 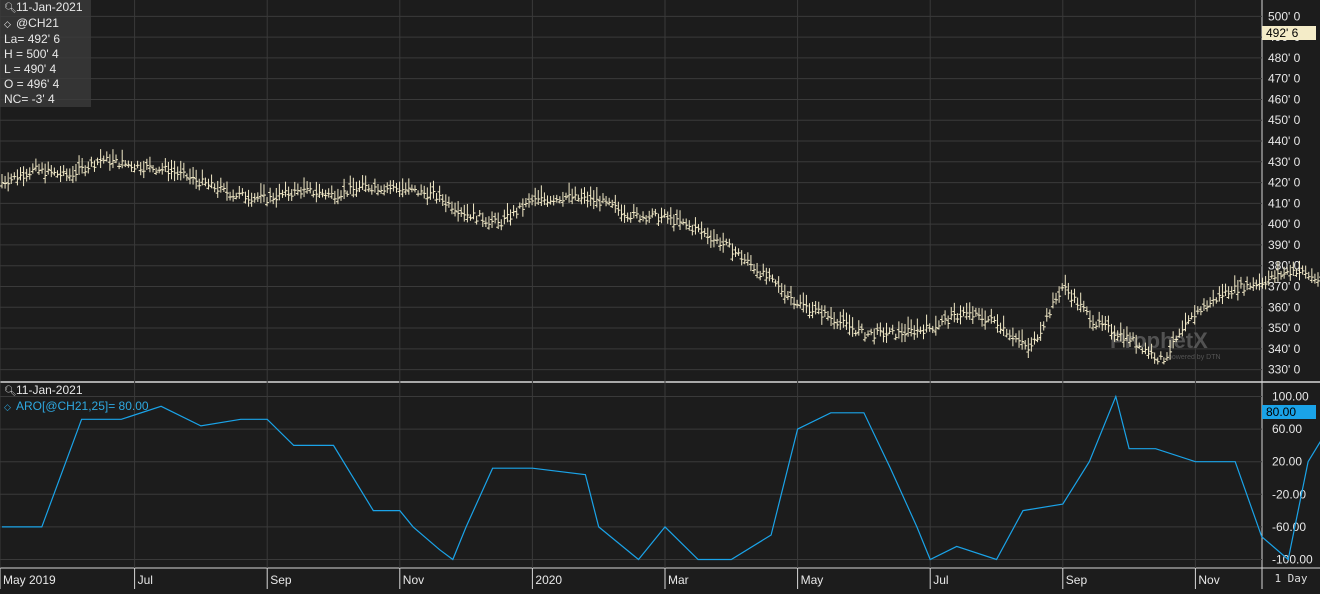 What do you see at coordinates (1284, 328) in the screenshot?
I see `price-tick-label: 350' 0` at bounding box center [1284, 328].